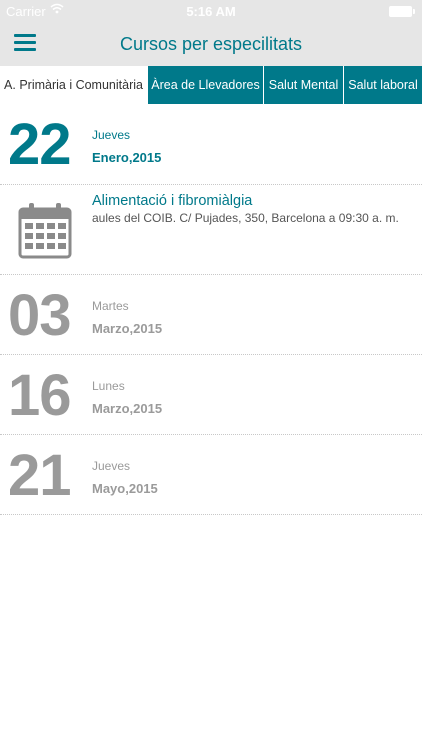 The height and width of the screenshot is (750, 422). I want to click on battery-icon, so click(402, 11).